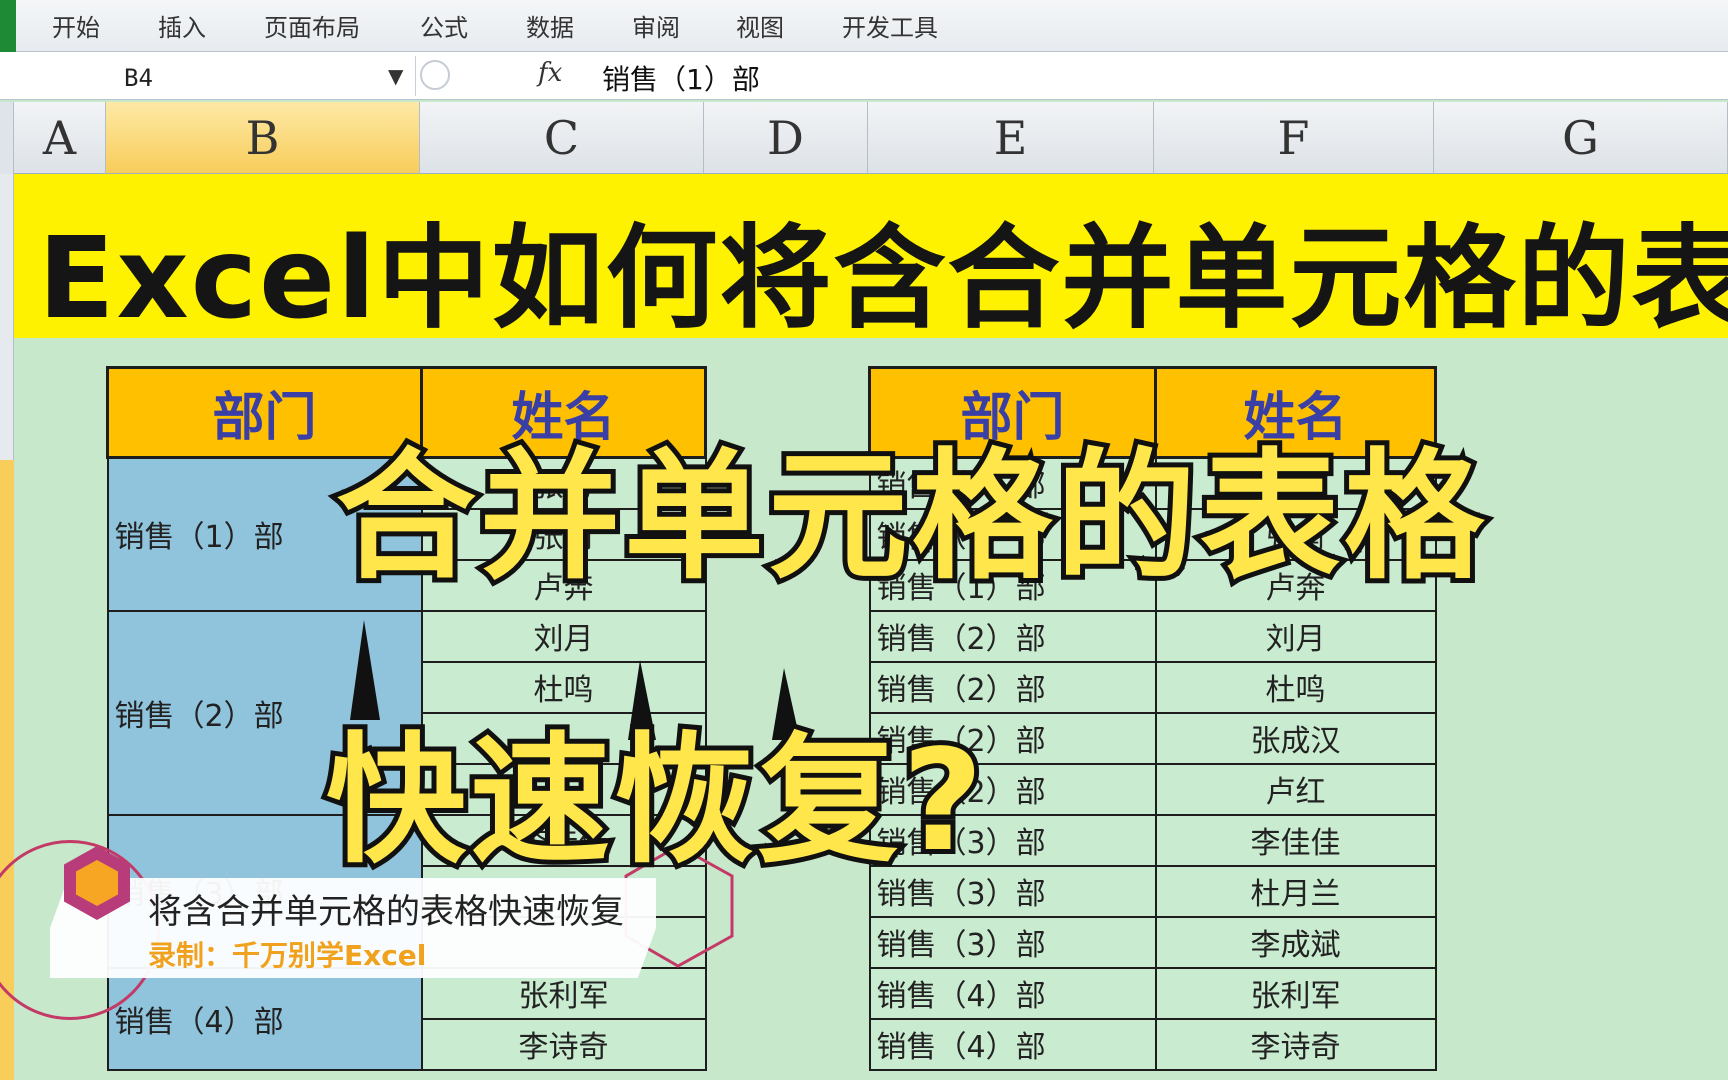 The height and width of the screenshot is (1080, 1728). I want to click on overlay-line-2: 快速恢复?, so click(654, 801).